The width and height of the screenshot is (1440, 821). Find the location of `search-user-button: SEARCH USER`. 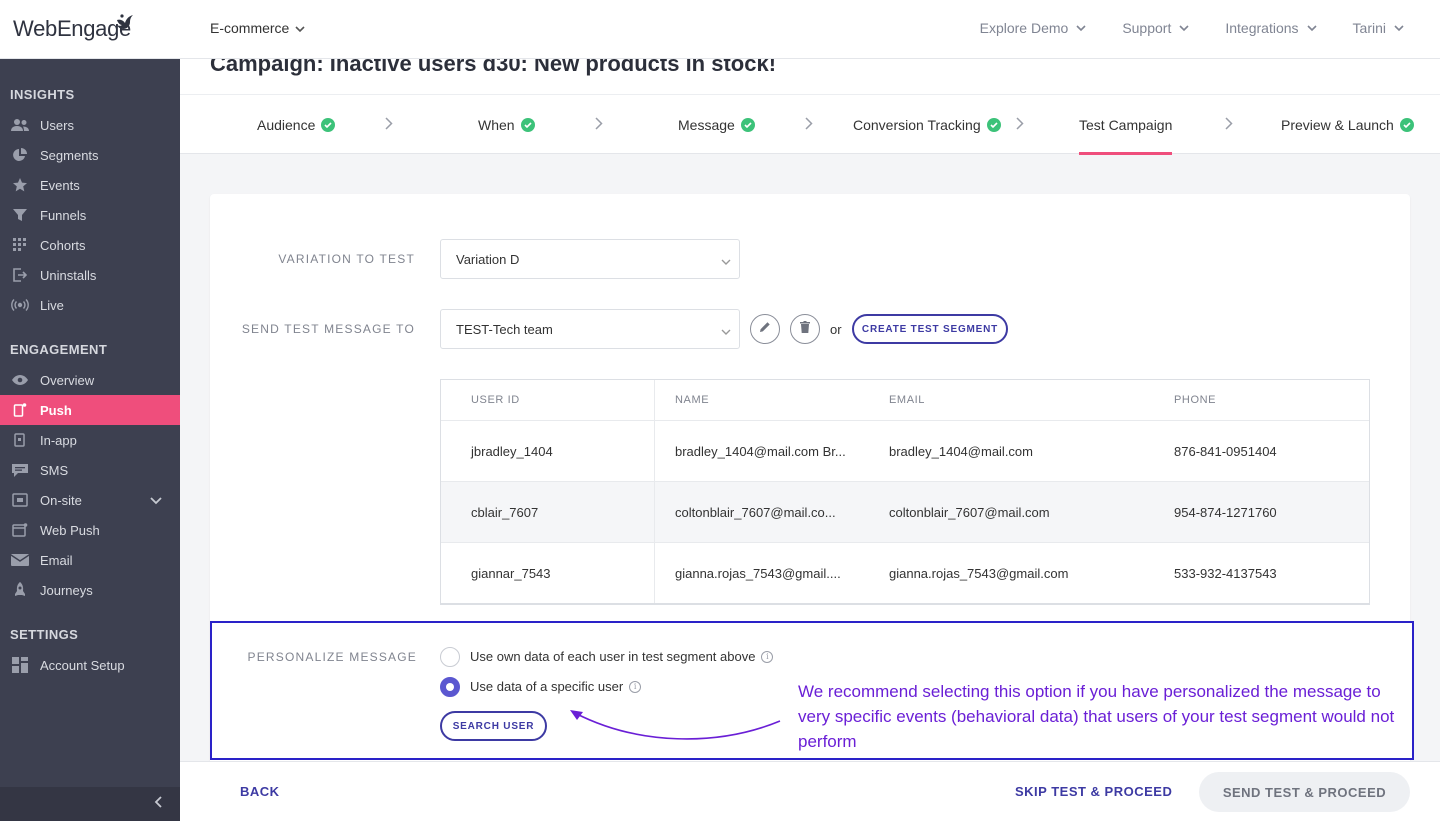

search-user-button: SEARCH USER is located at coordinates (493, 726).